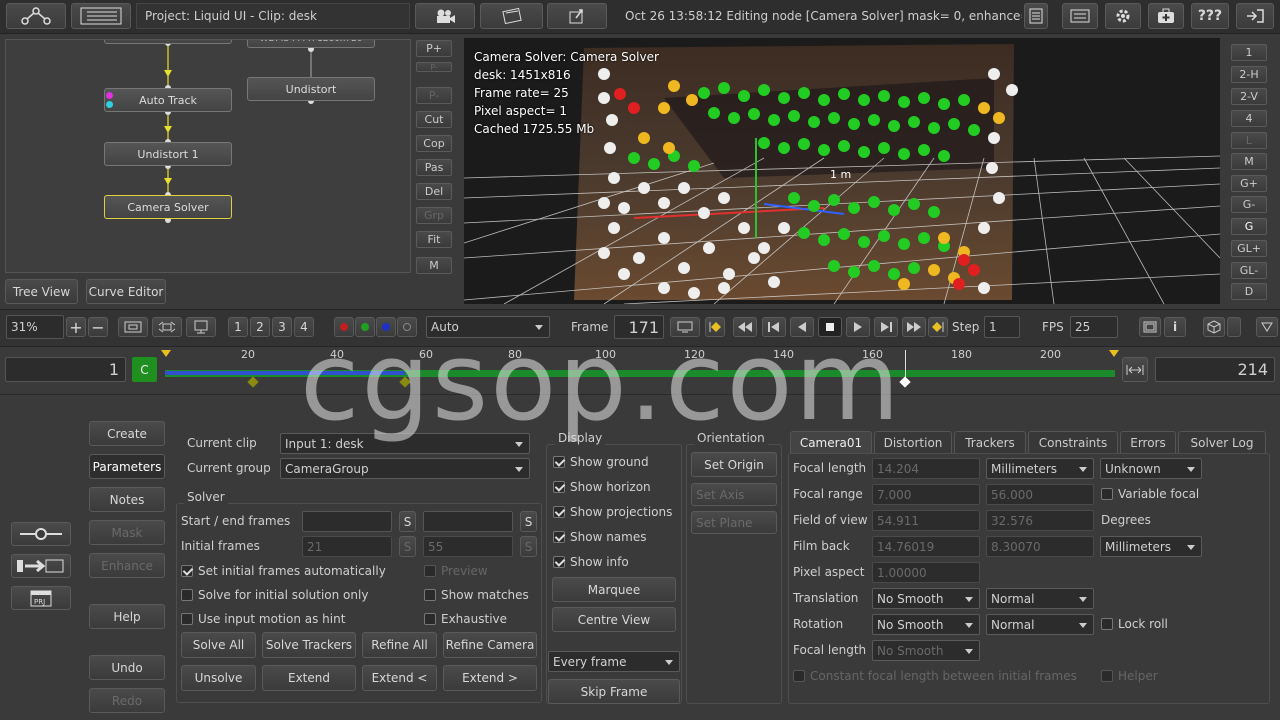  Describe the element at coordinates (914, 327) in the screenshot. I see `fast-forward-icon` at that location.